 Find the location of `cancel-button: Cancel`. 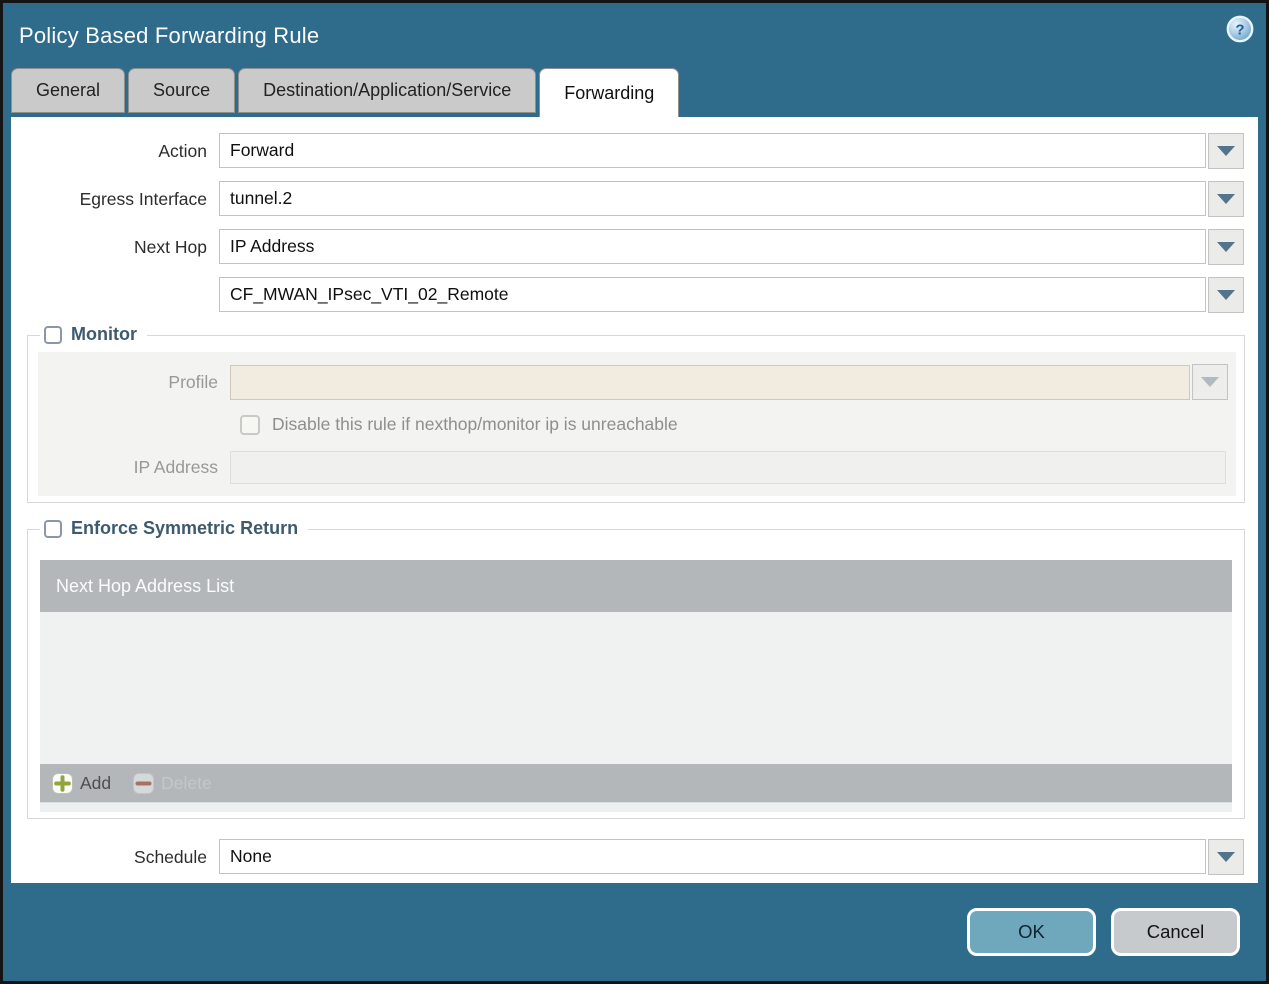

cancel-button: Cancel is located at coordinates (1175, 932).